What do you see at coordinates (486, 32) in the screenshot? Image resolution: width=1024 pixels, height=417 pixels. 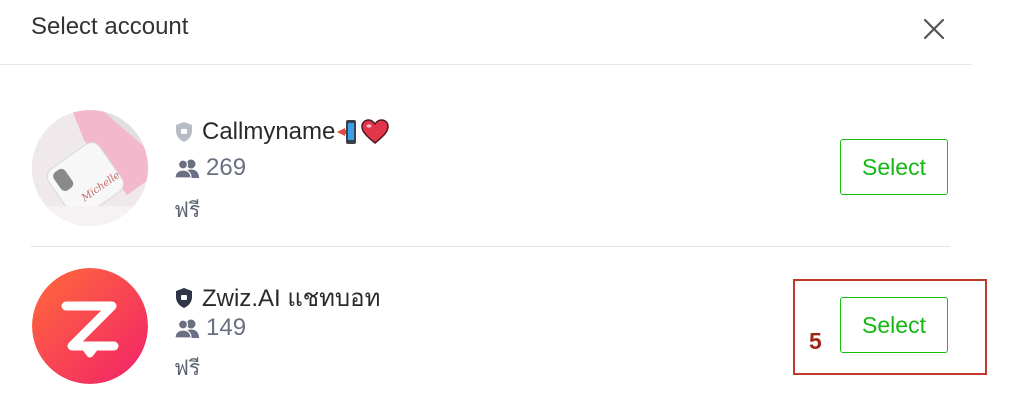 I see `dialog-header: Select account` at bounding box center [486, 32].